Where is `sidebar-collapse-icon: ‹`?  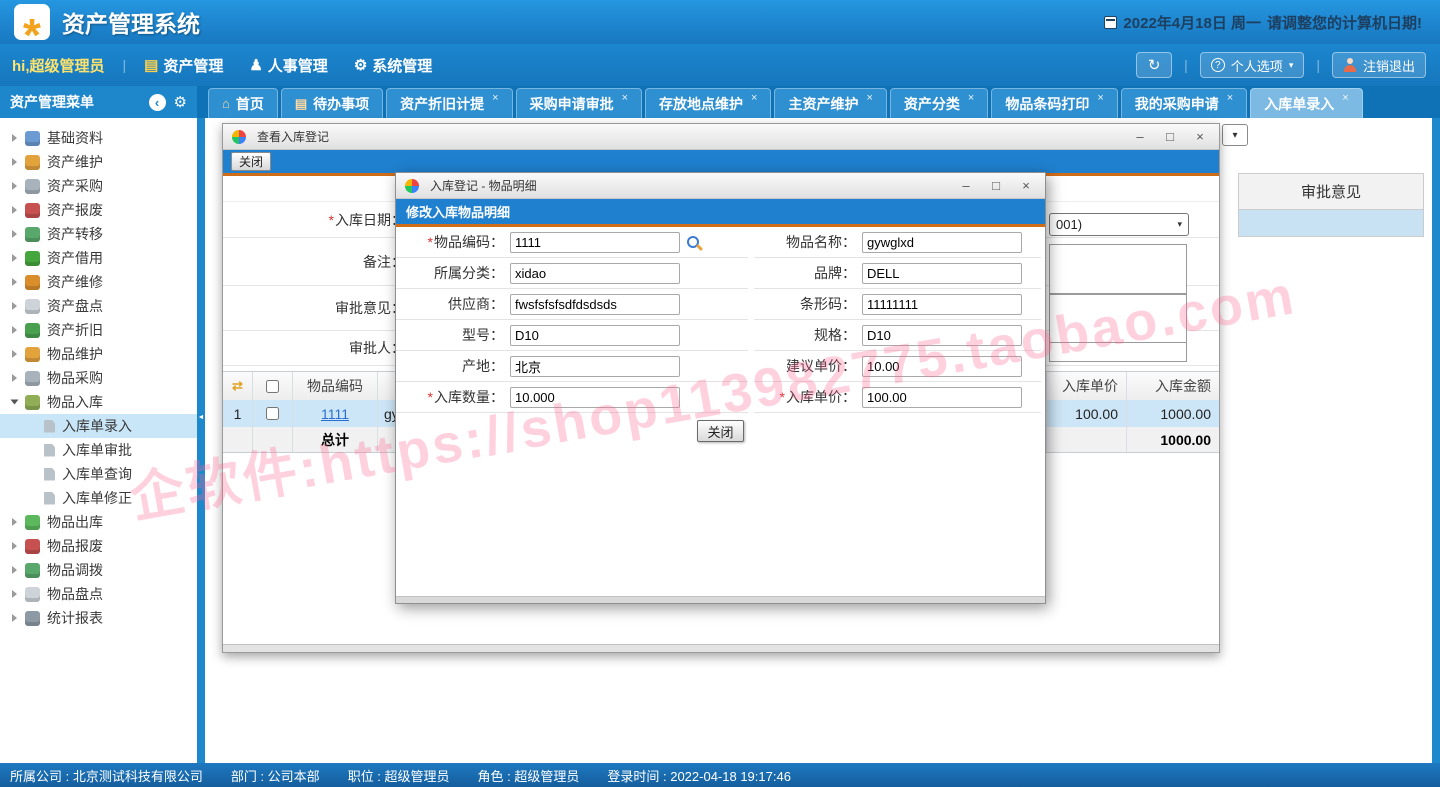 sidebar-collapse-icon: ‹ is located at coordinates (157, 102).